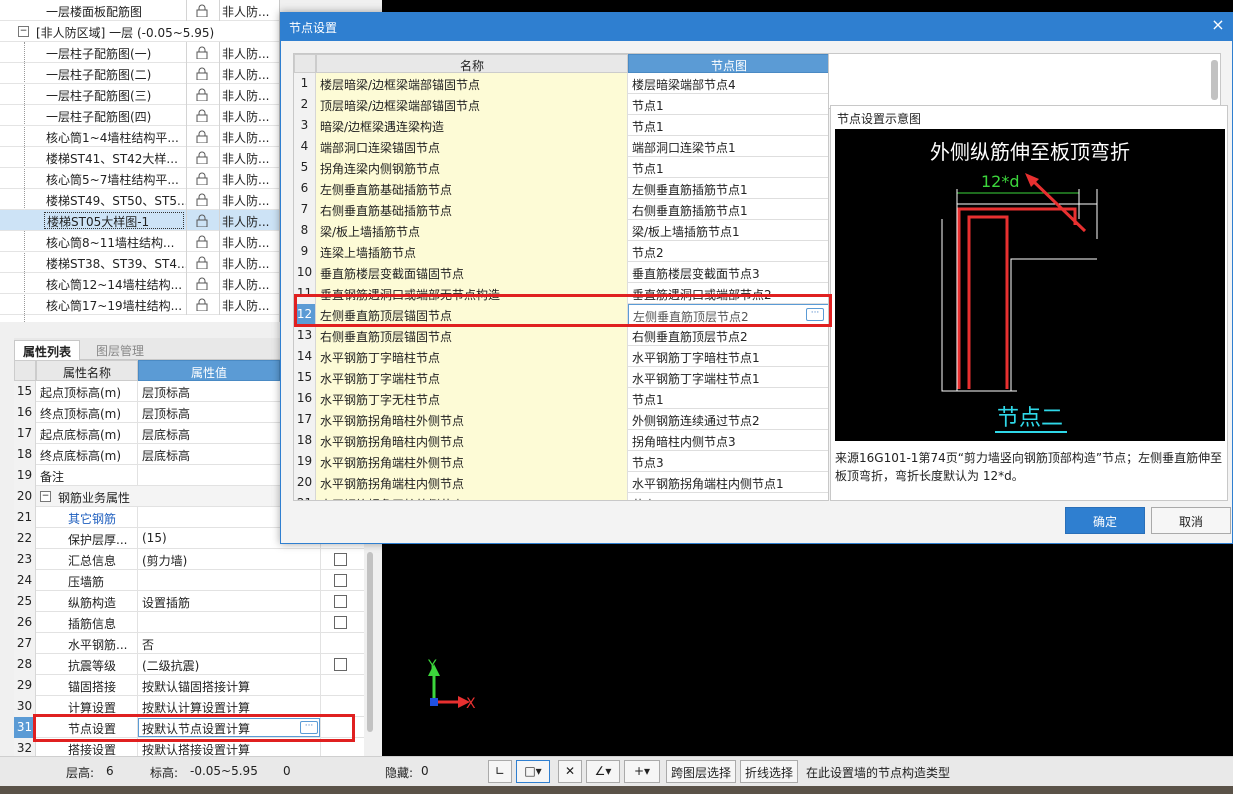 The image size is (1233, 794). What do you see at coordinates (139, 31) in the screenshot?
I see `tree-group: − [非人防区域] 一层 (-0.05~5.95)` at bounding box center [139, 31].